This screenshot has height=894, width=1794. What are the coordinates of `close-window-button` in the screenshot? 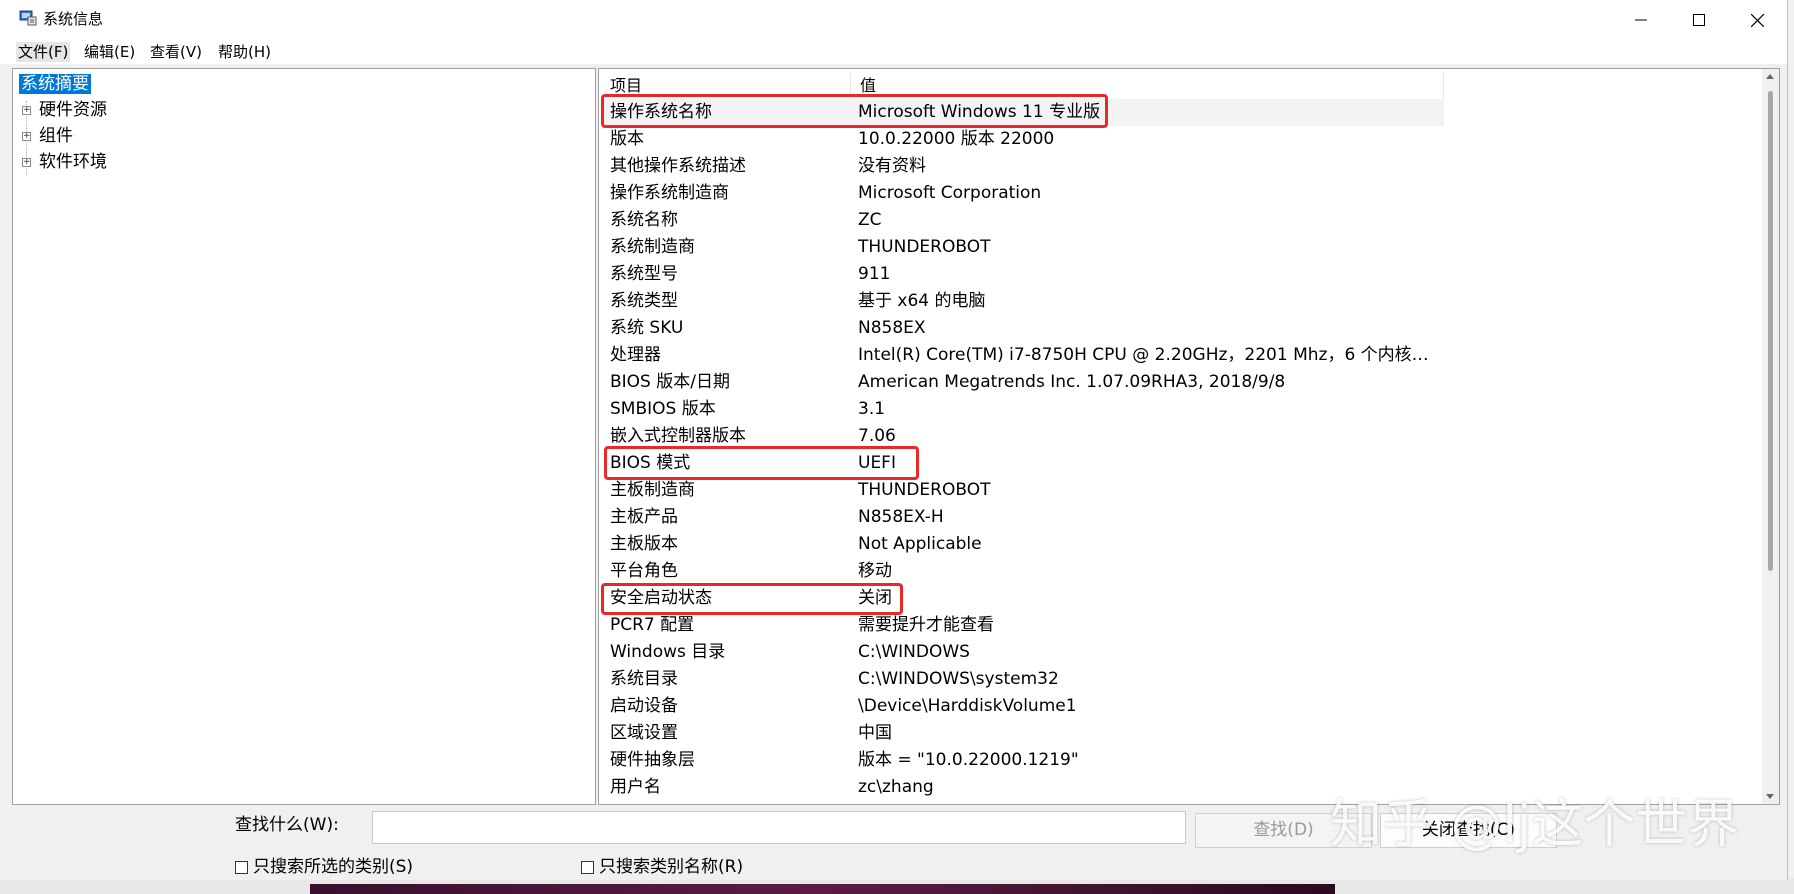 It's located at (1757, 20).